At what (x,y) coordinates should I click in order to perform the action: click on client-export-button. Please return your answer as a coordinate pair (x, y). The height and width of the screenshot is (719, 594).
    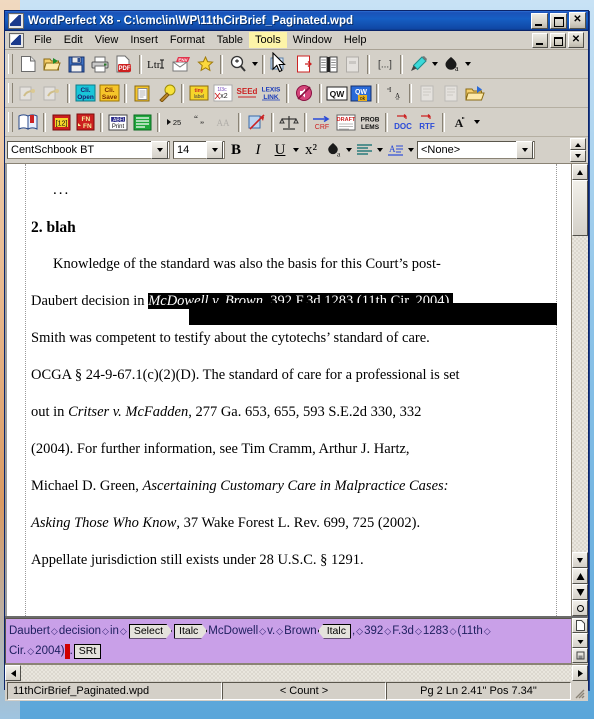
    Looking at the image, I should click on (52, 93).